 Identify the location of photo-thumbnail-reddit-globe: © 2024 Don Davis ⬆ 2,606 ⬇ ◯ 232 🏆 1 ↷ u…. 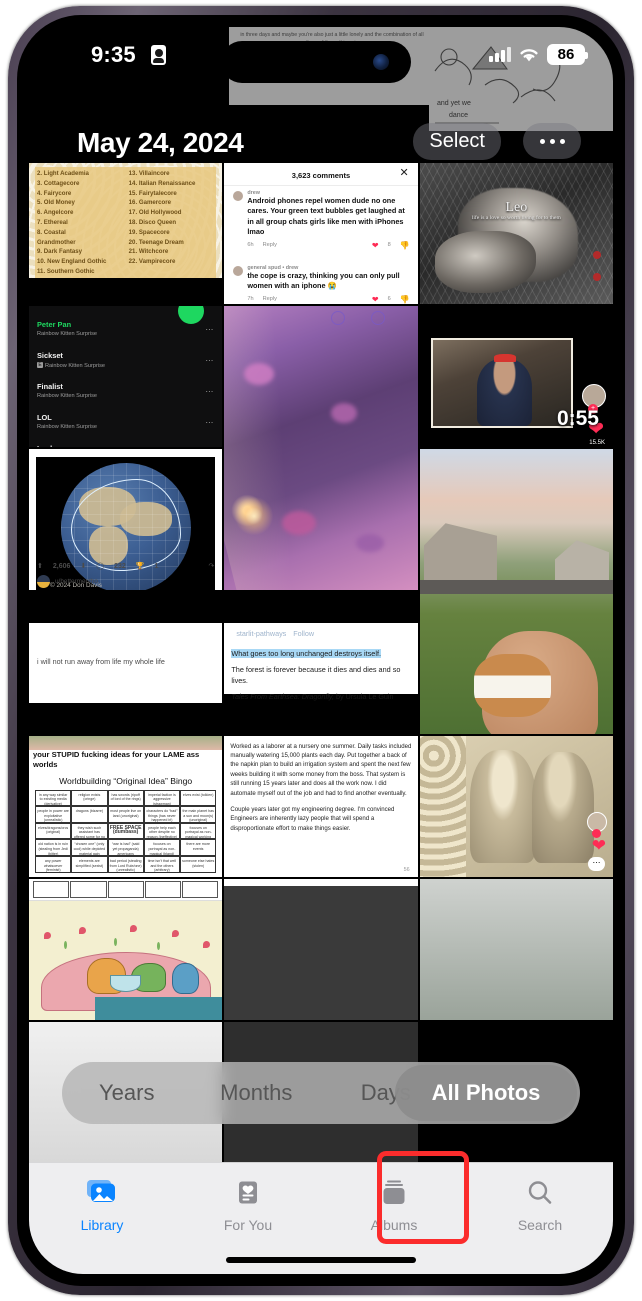
(126, 520).